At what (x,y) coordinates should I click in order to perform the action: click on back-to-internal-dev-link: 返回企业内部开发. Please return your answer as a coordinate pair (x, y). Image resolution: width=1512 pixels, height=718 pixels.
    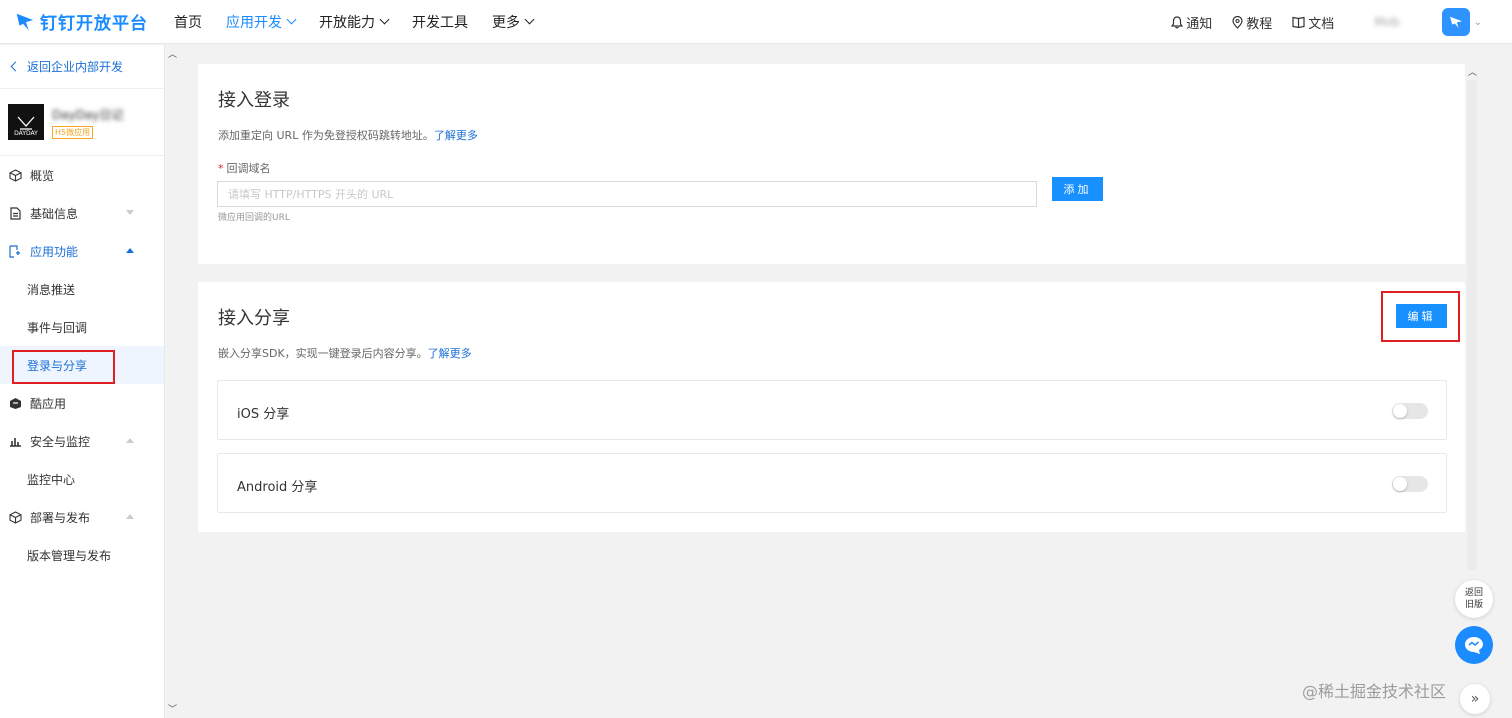
    Looking at the image, I should click on (82, 67).